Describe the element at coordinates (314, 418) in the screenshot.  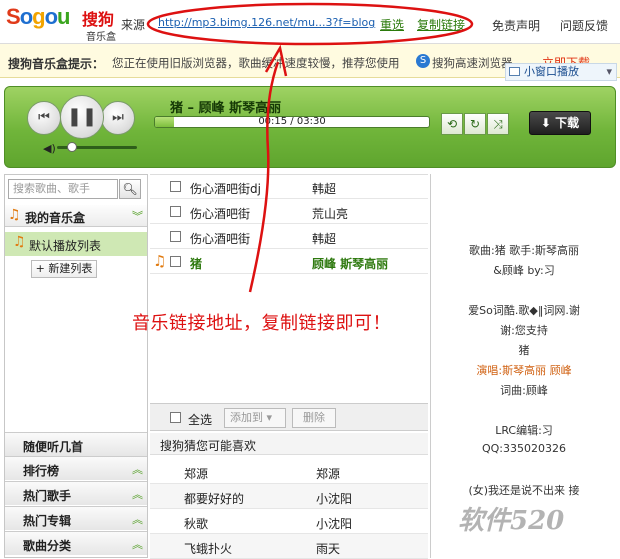
I see `delete-button: 删除` at that location.